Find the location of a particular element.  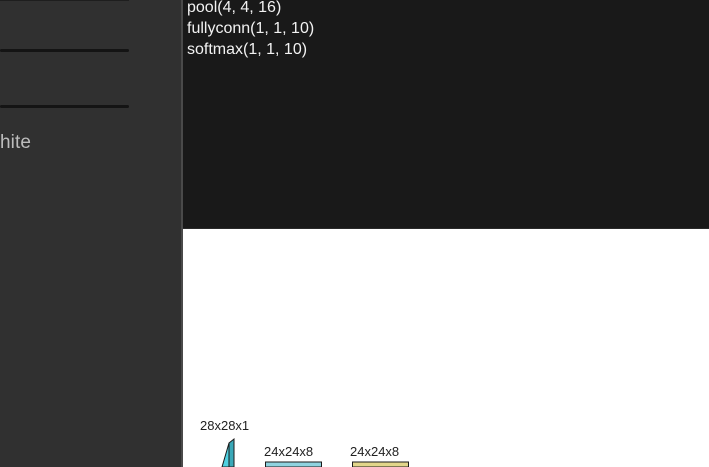

layer-input-block is located at coordinates (228, 452).